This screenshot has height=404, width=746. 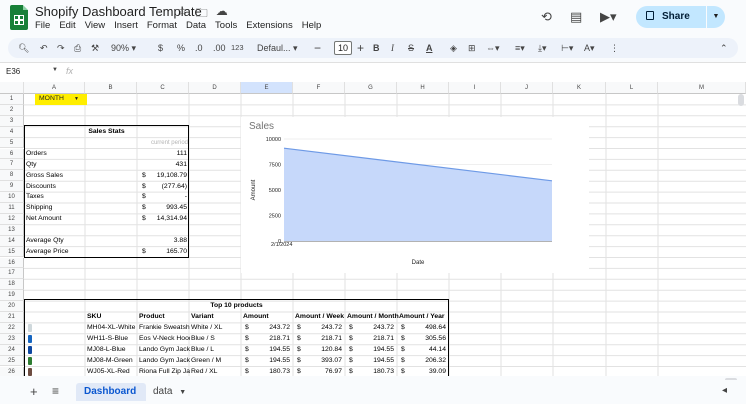 What do you see at coordinates (95, 25) in the screenshot?
I see `menu-view: View` at bounding box center [95, 25].